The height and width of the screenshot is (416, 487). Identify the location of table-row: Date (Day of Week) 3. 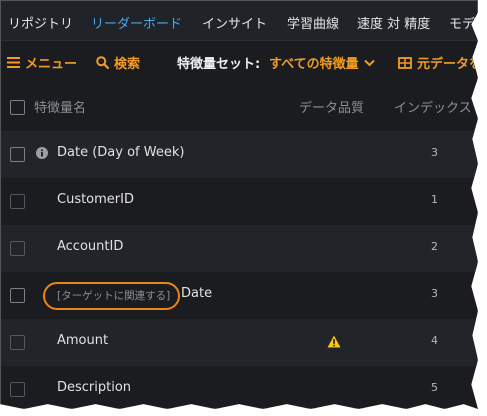
(239, 154).